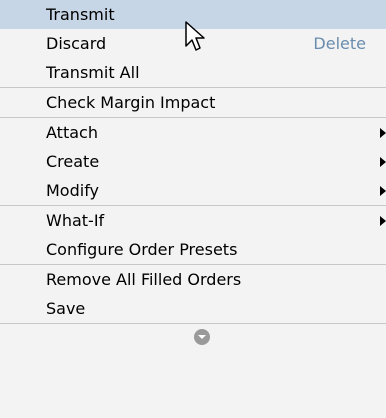 The image size is (386, 418). I want to click on menu-item-attach: Attach, so click(193, 132).